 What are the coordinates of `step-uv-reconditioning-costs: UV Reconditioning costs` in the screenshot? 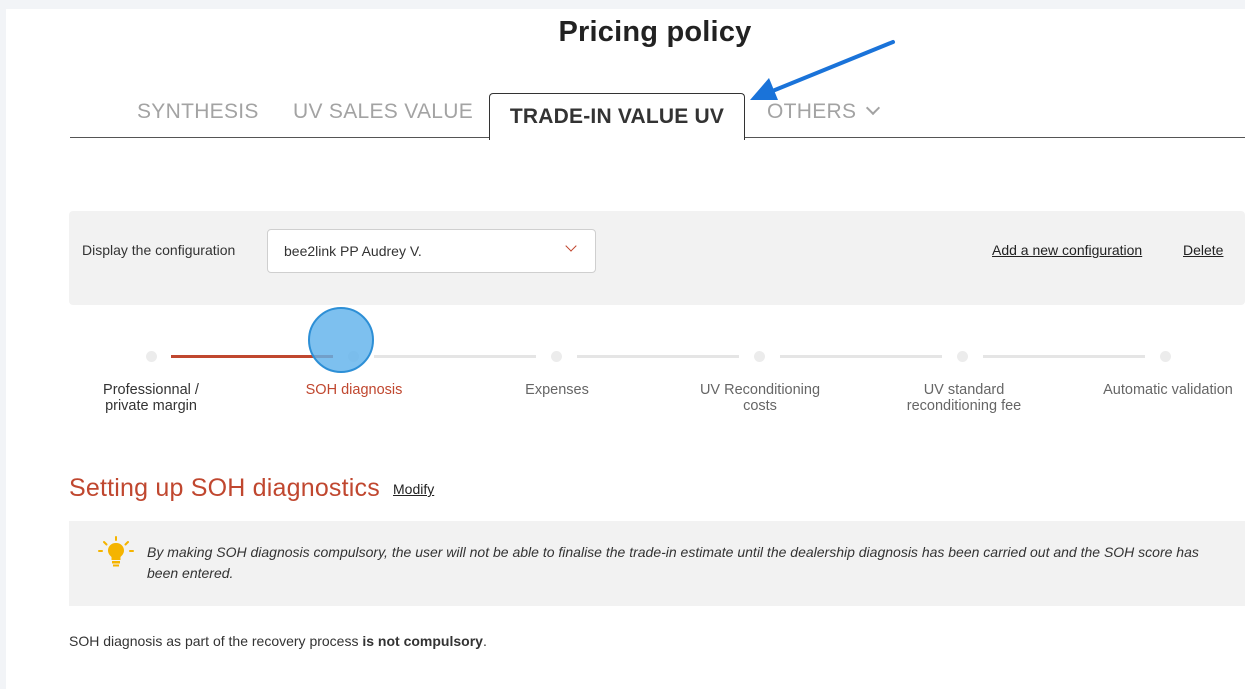 It's located at (760, 398).